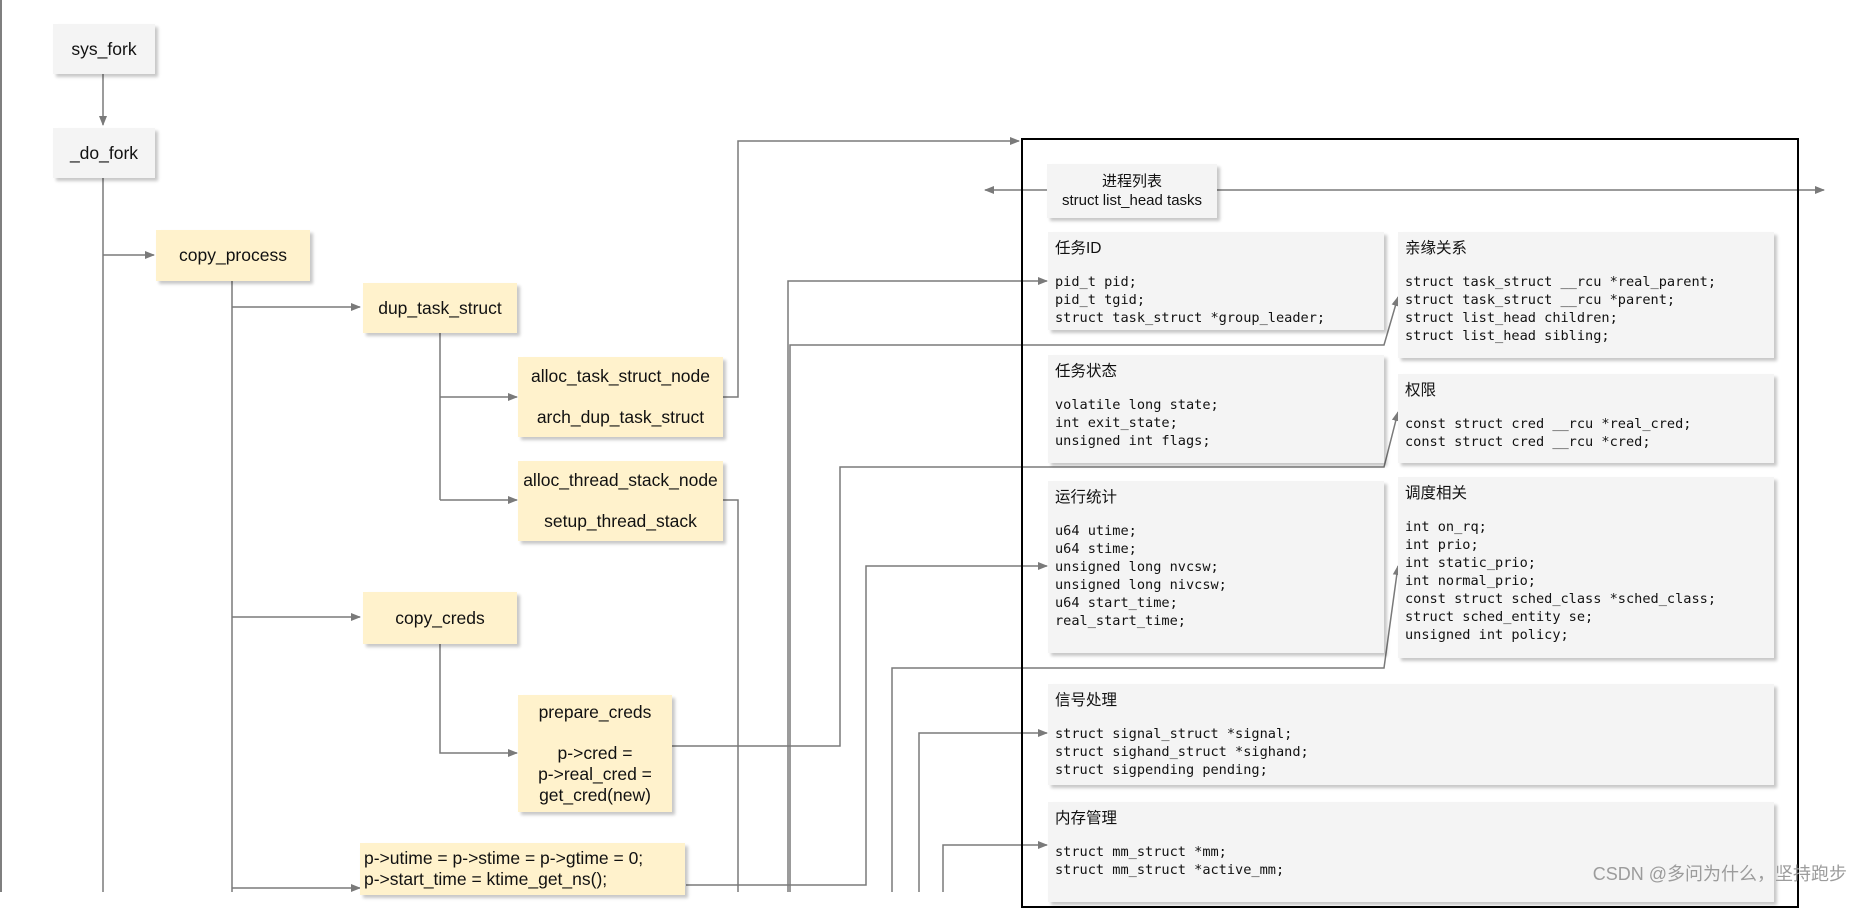  I want to click on cred-assign-line-3: get_cred(new), so click(595, 794).